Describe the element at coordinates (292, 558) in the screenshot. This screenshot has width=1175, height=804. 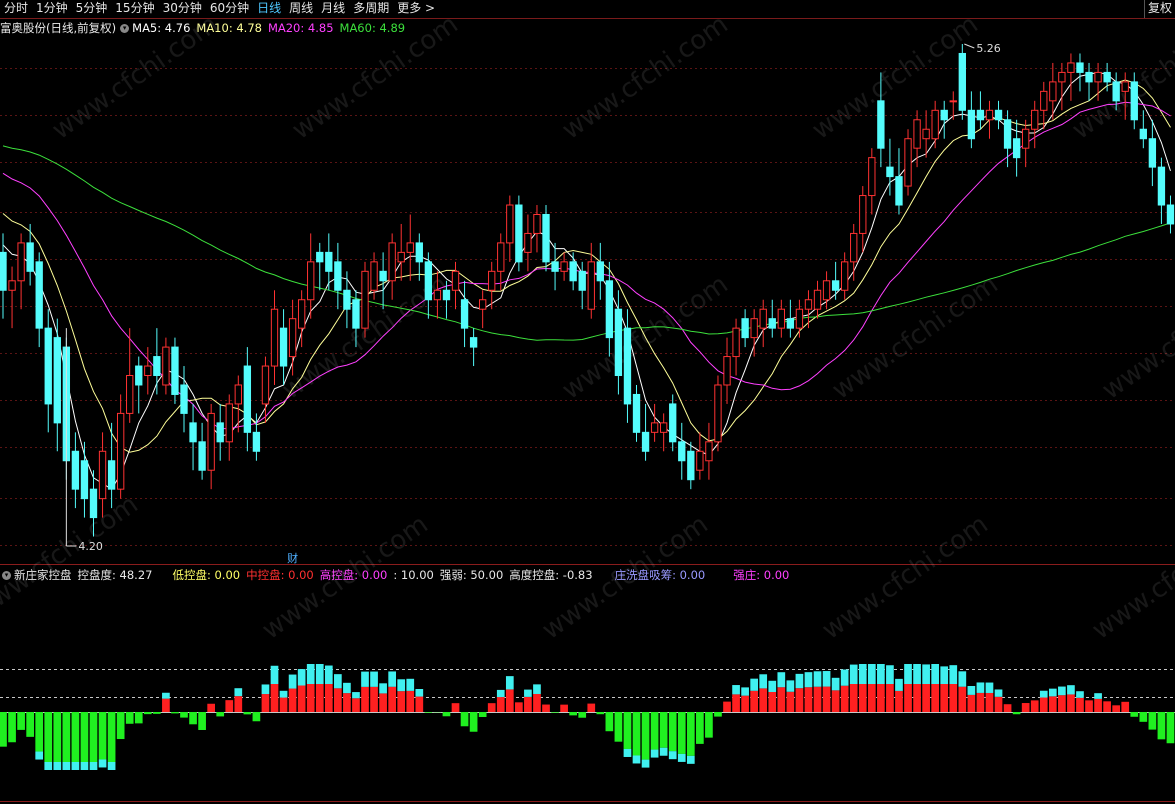
I see `financial-report-marker: 财` at that location.